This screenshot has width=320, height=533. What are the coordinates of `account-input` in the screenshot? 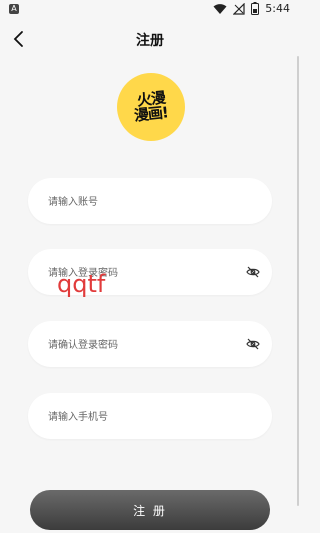 It's located at (143, 202).